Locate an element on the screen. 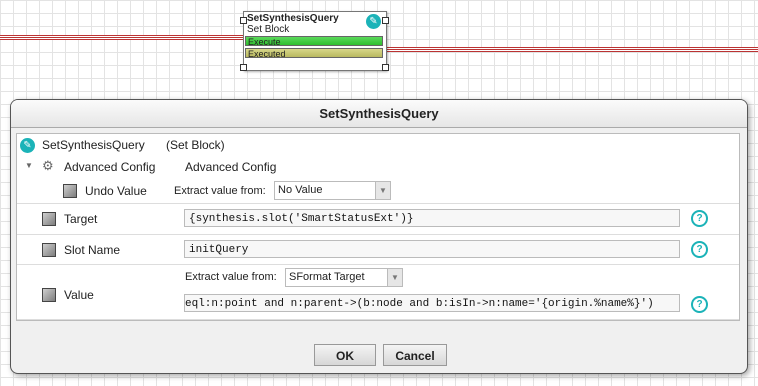  node-subtitle: Set Block is located at coordinates (268, 29).